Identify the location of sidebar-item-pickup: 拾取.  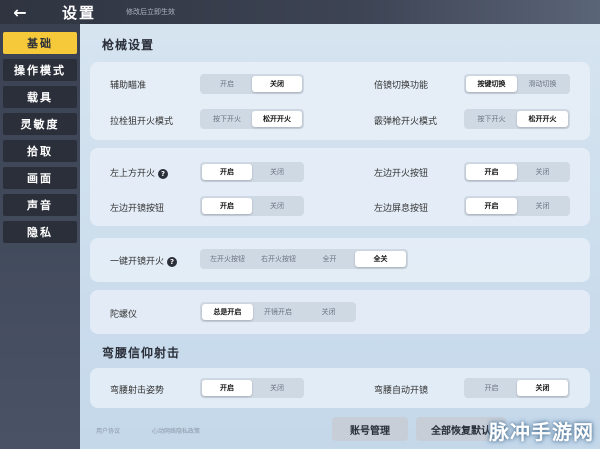
(40, 151).